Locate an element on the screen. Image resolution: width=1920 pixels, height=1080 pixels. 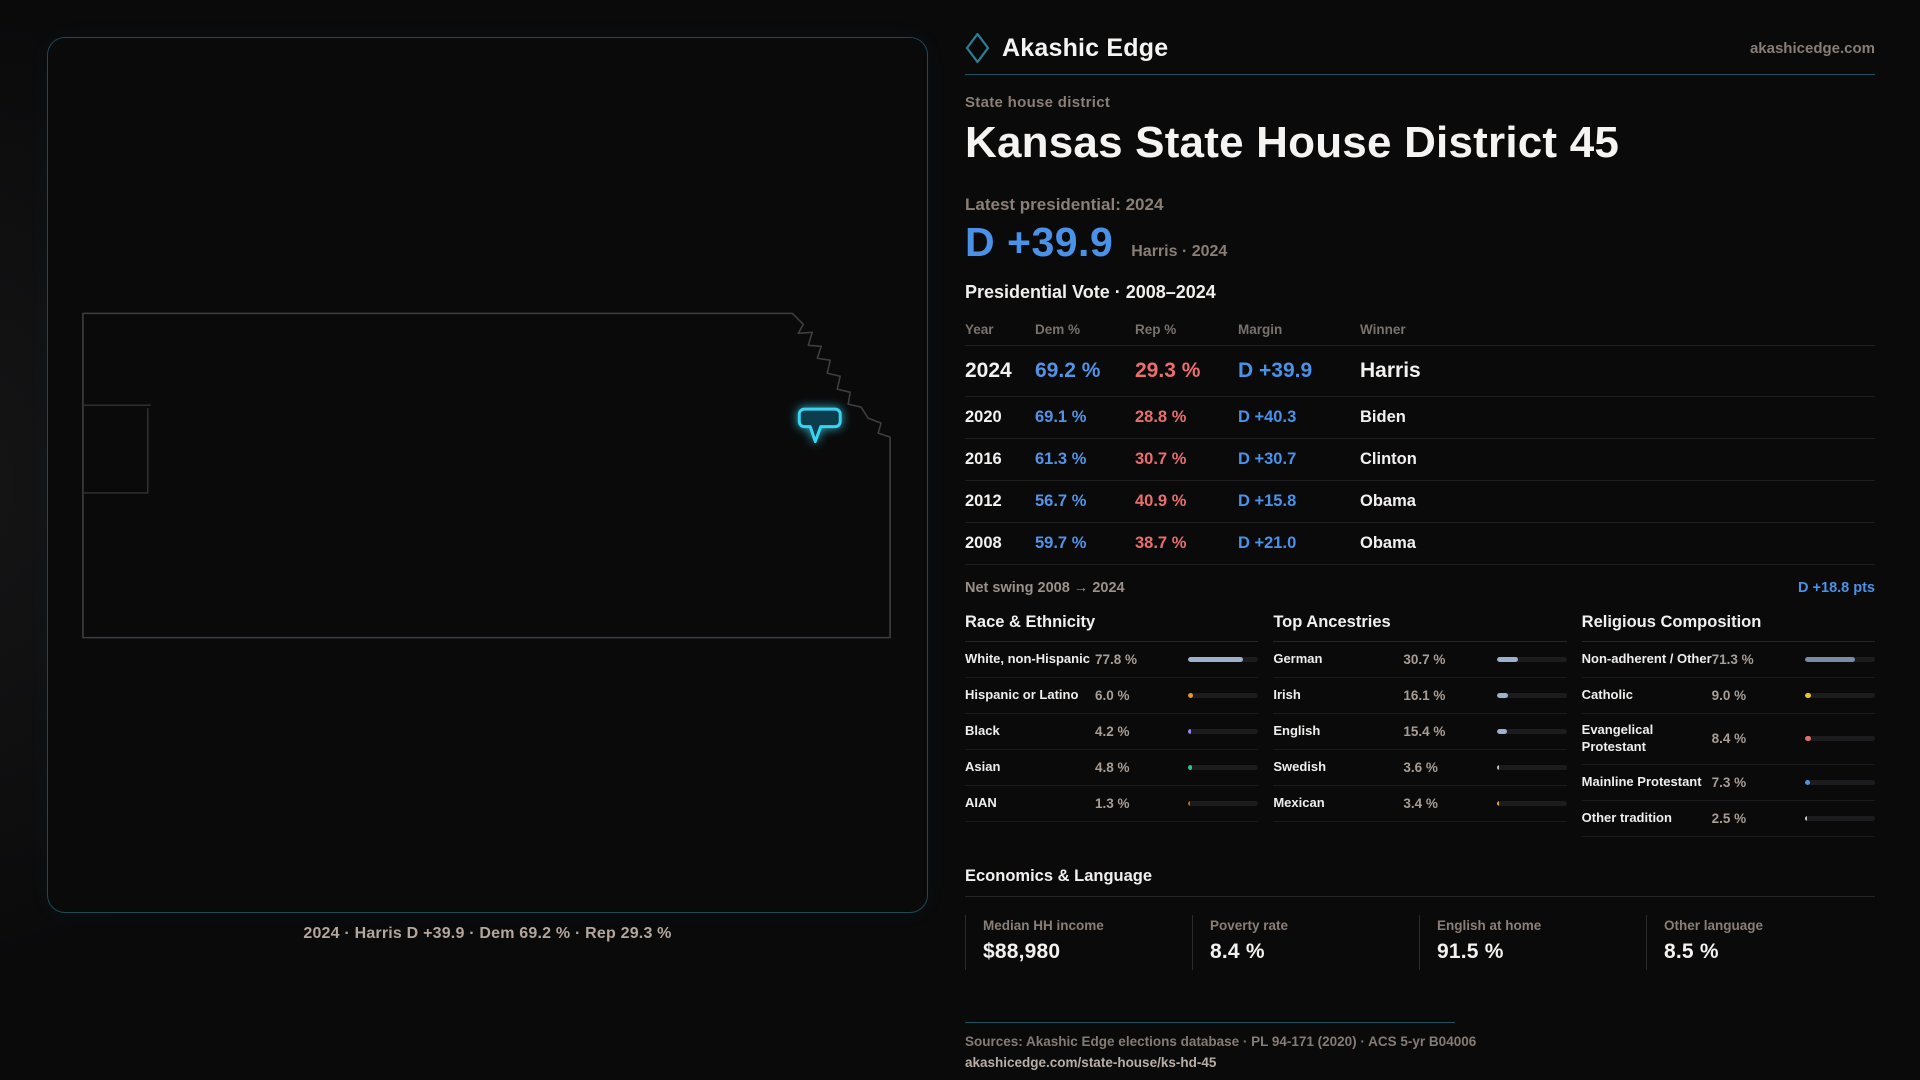
vote-winner: Harris is located at coordinates (1390, 370).